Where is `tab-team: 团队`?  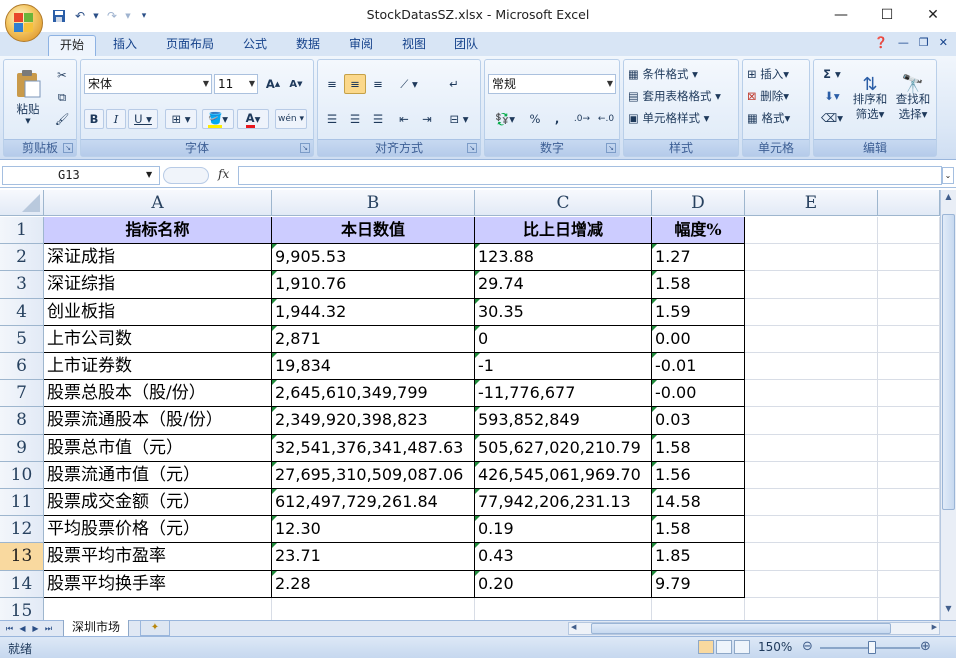
tab-team: 团队 is located at coordinates (466, 45).